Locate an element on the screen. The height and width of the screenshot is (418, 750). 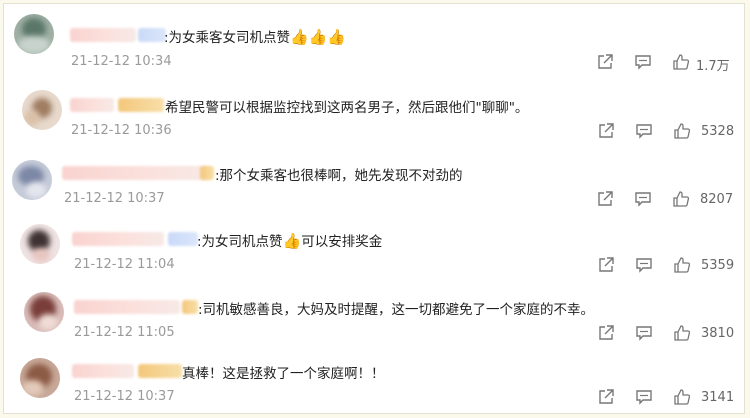
comment-text: :为女乘客女司机点赞👍👍👍 is located at coordinates (255, 37).